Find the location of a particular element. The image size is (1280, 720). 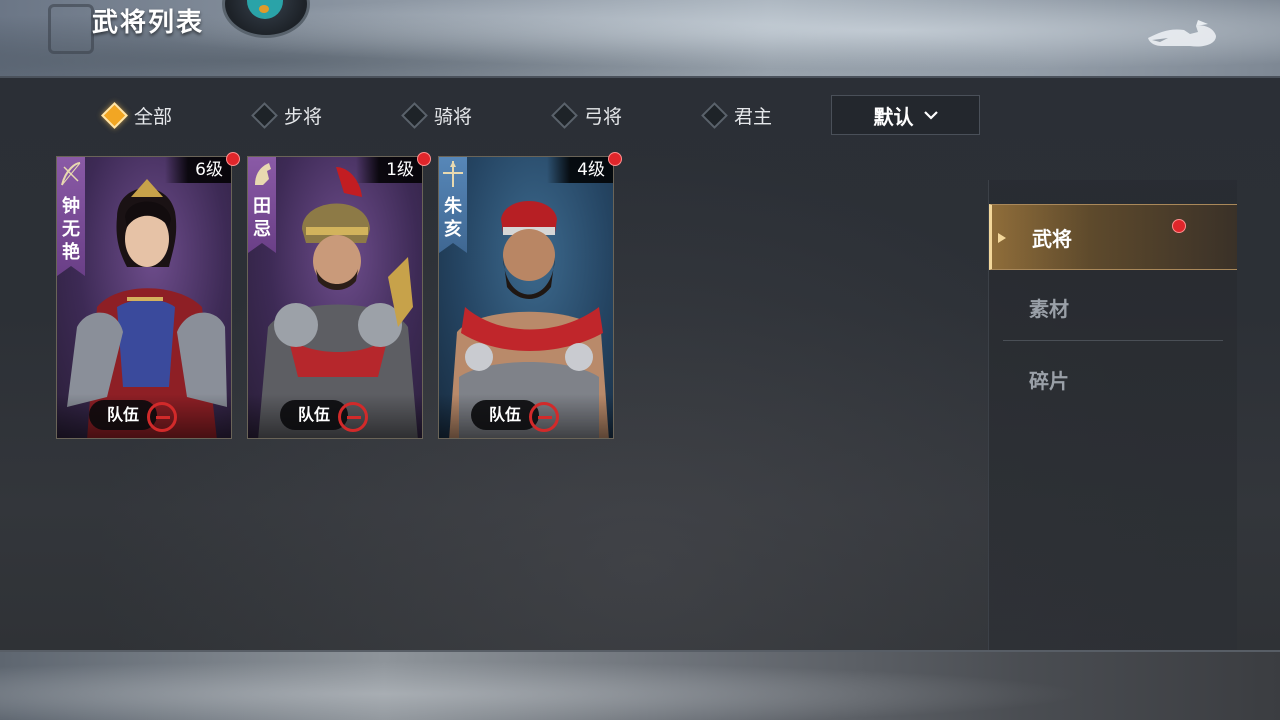

hero-level: 1级 is located at coordinates (389, 170).